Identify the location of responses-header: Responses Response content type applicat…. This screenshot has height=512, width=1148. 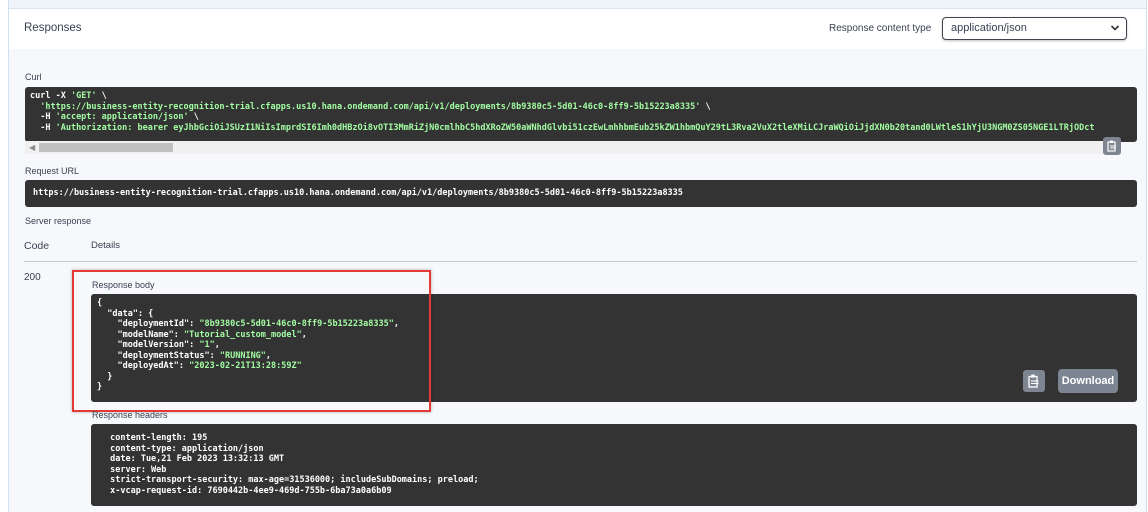
(577, 29).